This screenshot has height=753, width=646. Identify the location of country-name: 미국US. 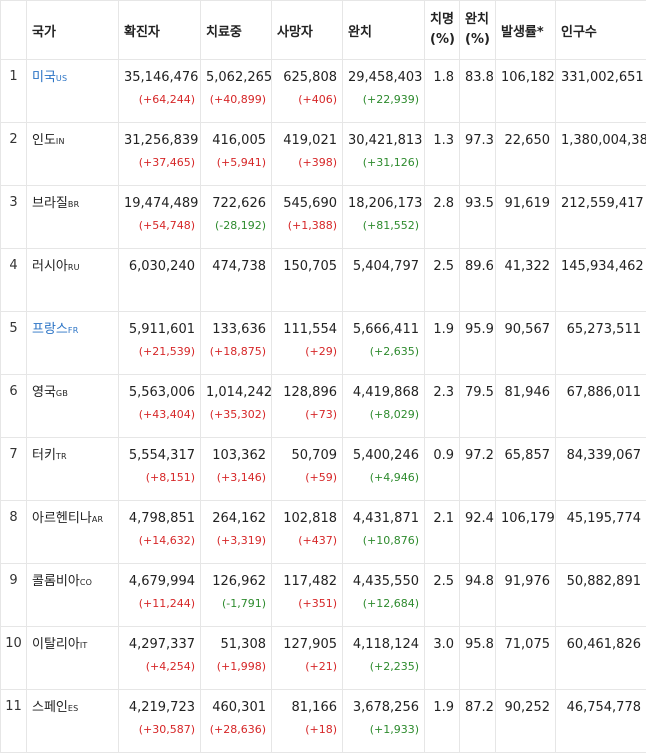
(49, 77).